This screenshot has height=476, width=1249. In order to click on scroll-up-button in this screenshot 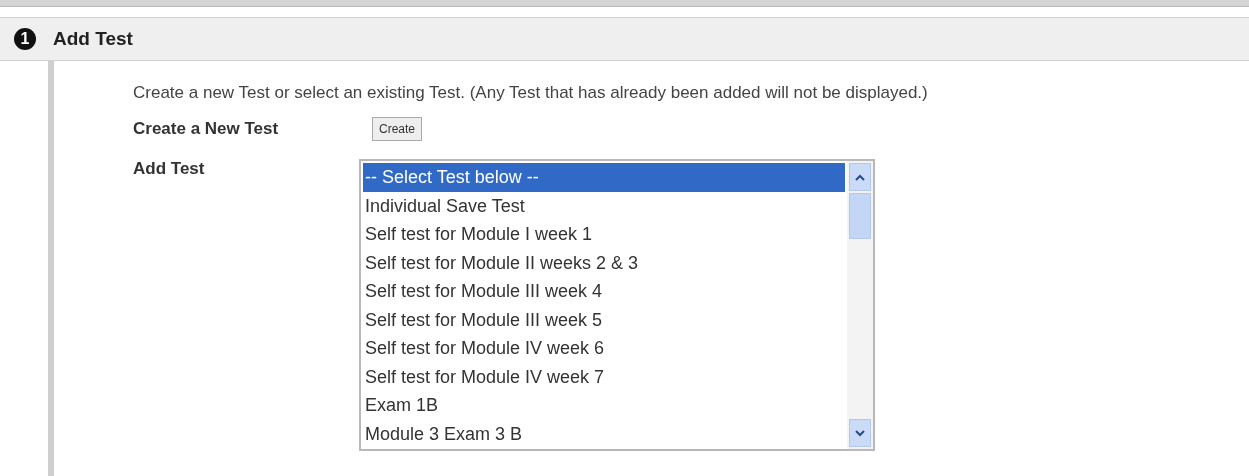, I will do `click(860, 177)`.